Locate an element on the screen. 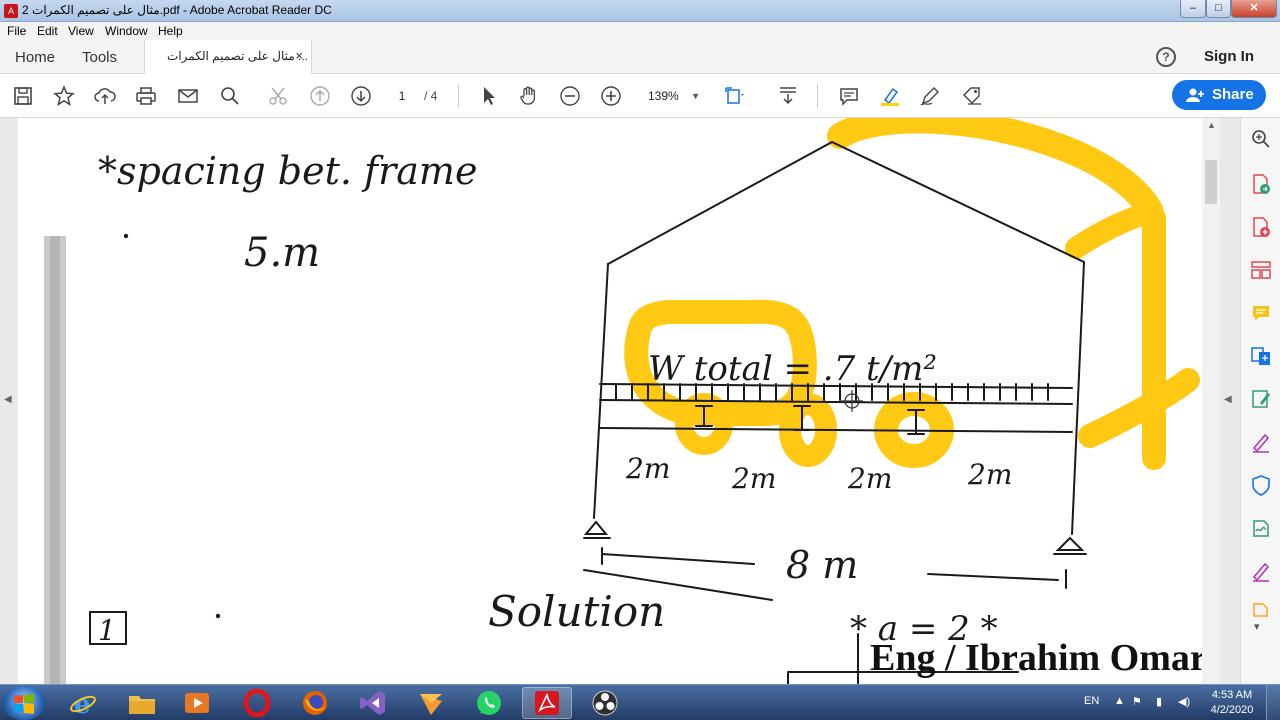 The height and width of the screenshot is (720, 1280). solution-heading: Solution is located at coordinates (576, 611).